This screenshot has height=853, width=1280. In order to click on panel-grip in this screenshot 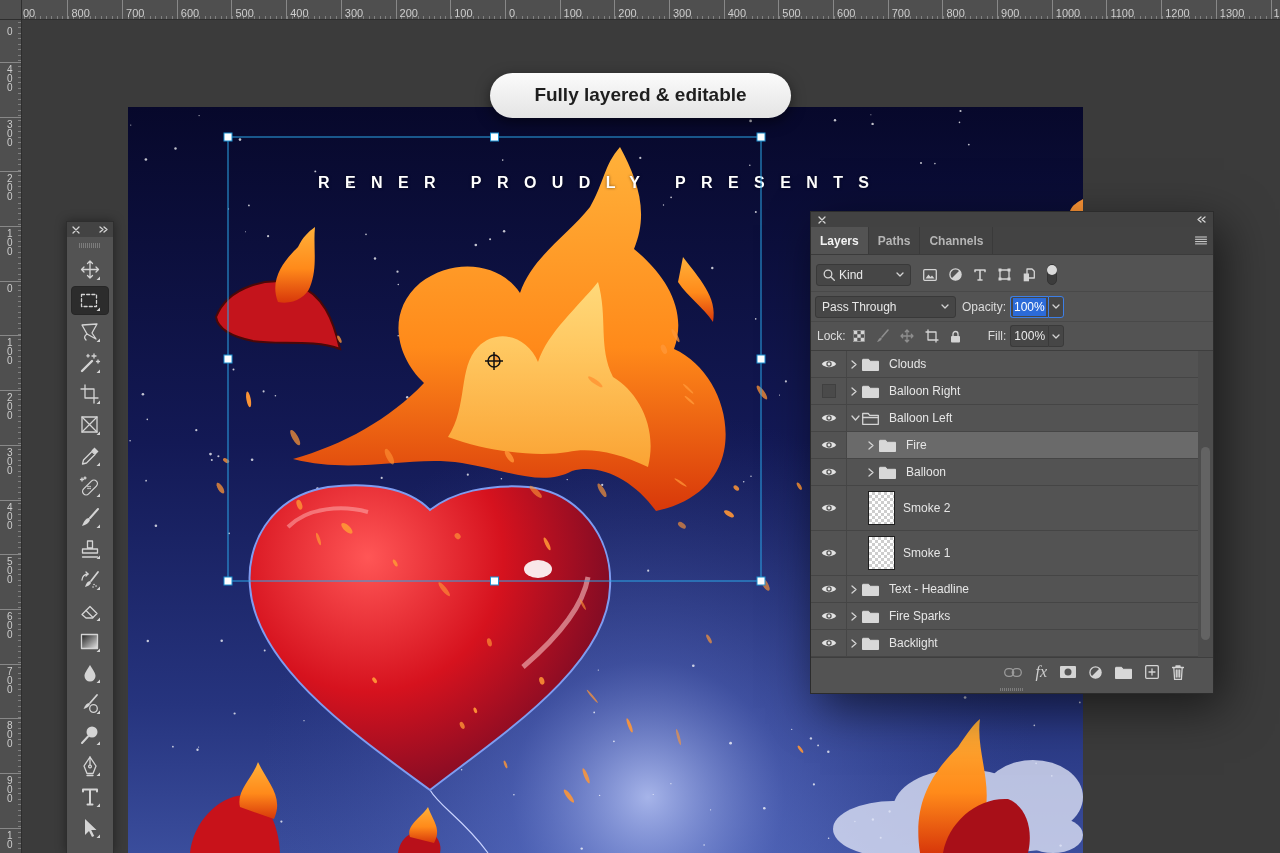, I will do `click(90, 245)`.